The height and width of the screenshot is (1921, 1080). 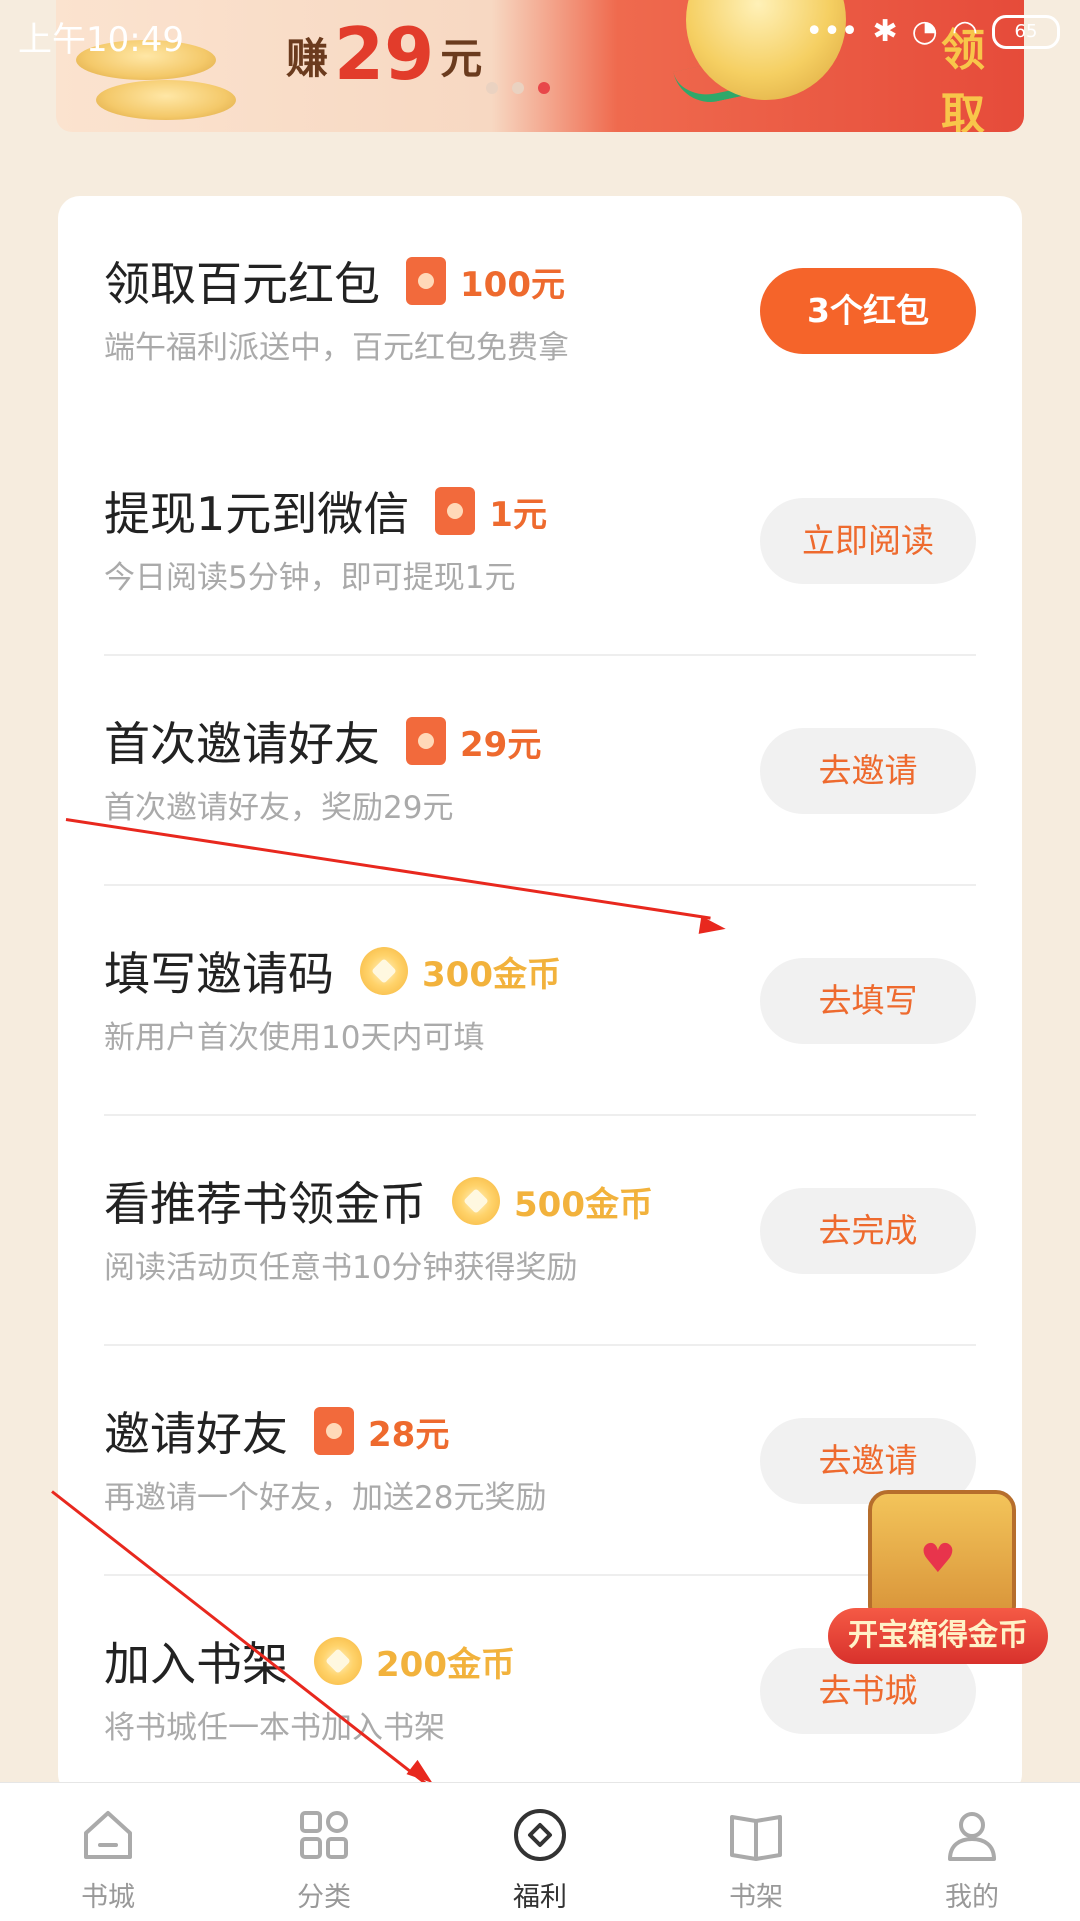 What do you see at coordinates (325, 1498) in the screenshot?
I see `task-description: 再邀请一个好友，加送28元奖励` at bounding box center [325, 1498].